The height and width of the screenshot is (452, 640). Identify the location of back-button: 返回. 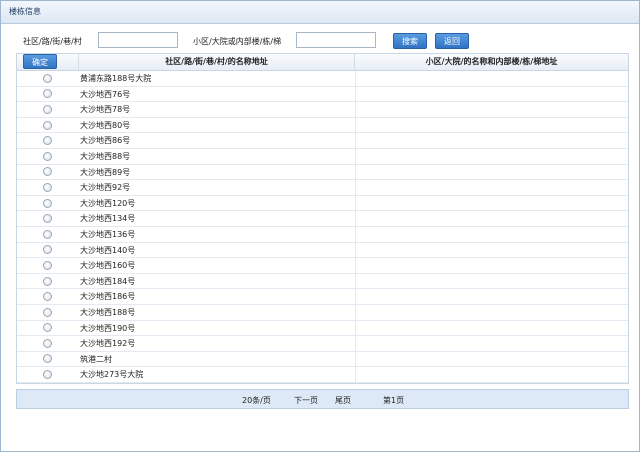
(452, 41).